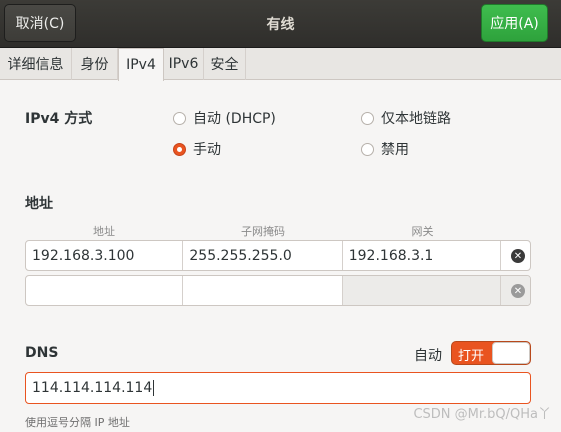  What do you see at coordinates (491, 353) in the screenshot?
I see `dns-auto-toggle: 打开` at bounding box center [491, 353].